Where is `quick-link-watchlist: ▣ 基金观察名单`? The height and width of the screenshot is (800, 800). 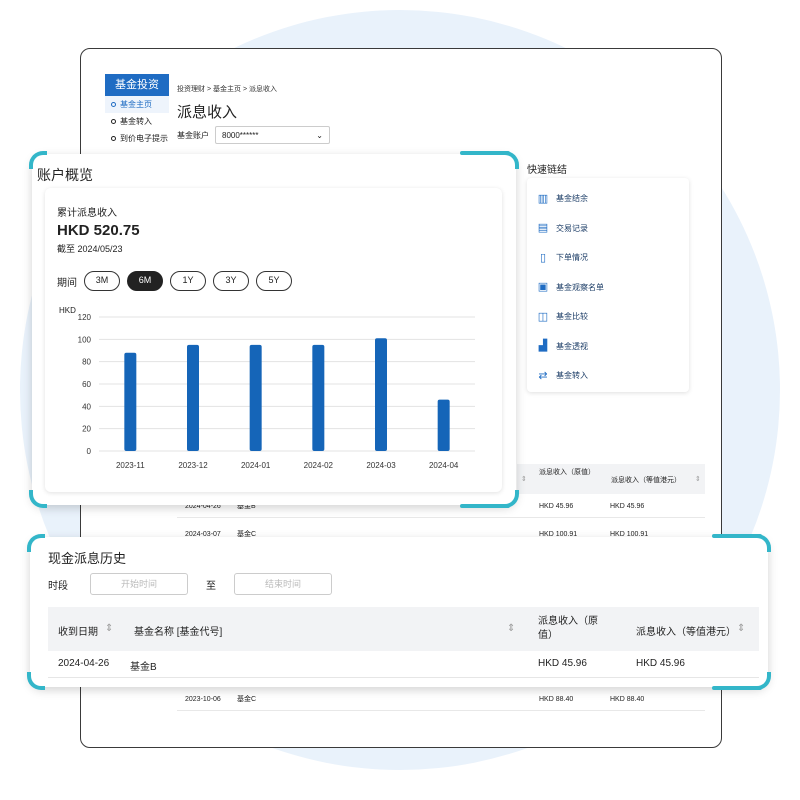 quick-link-watchlist: ▣ 基金观察名单 is located at coordinates (608, 288).